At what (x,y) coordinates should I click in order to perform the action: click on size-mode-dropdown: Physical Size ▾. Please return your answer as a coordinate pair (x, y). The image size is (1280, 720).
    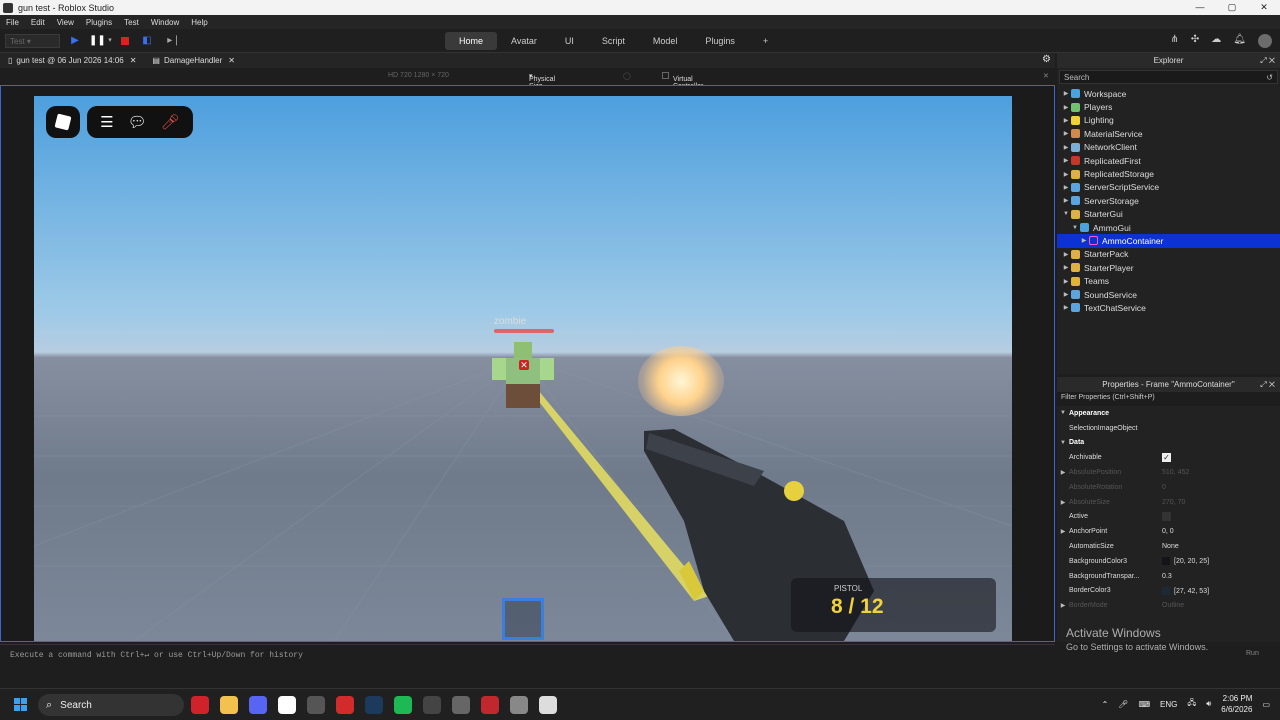
    Looking at the image, I should click on (542, 81).